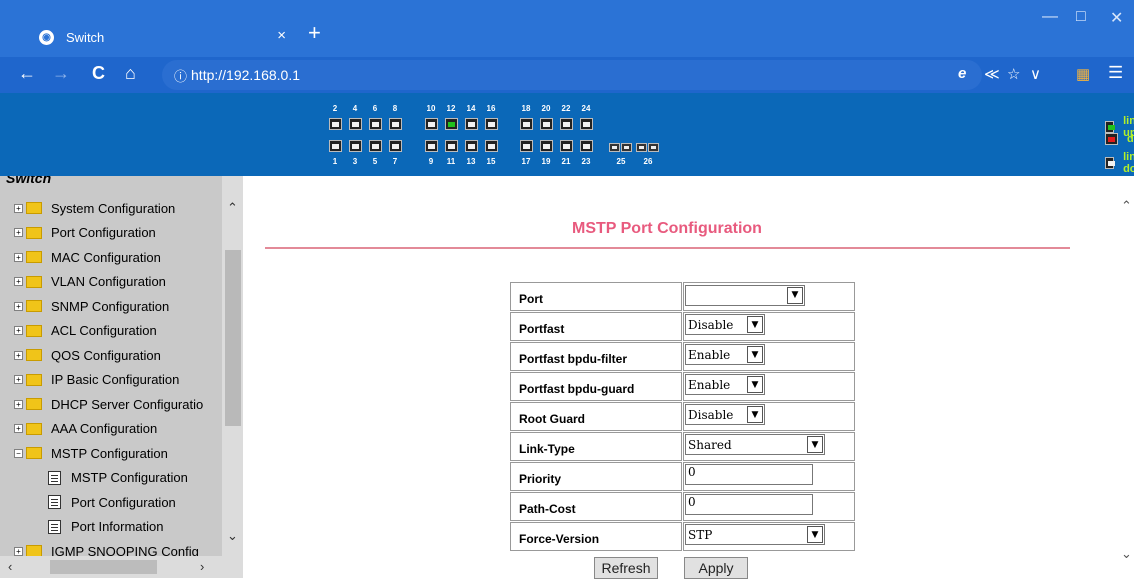 The image size is (1134, 579). I want to click on port-12-icon, so click(451, 124).